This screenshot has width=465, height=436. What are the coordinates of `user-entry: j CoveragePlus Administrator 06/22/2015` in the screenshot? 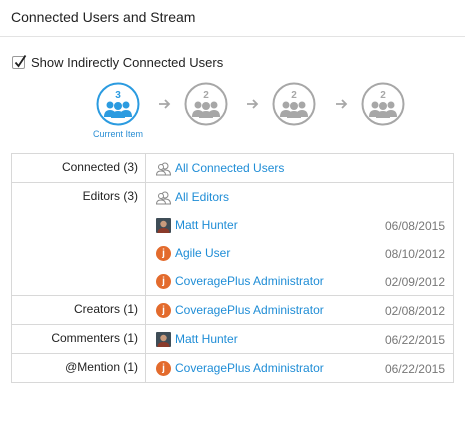 It's located at (299, 368).